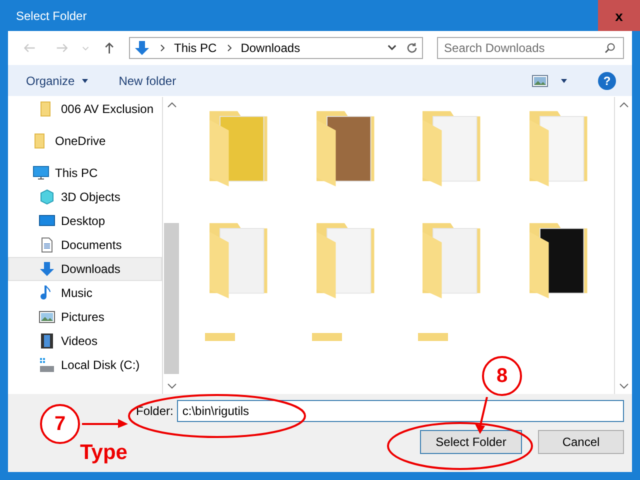  Describe the element at coordinates (107, 109) in the screenshot. I see `sidebar-label: 006 AV Exclusion` at that location.